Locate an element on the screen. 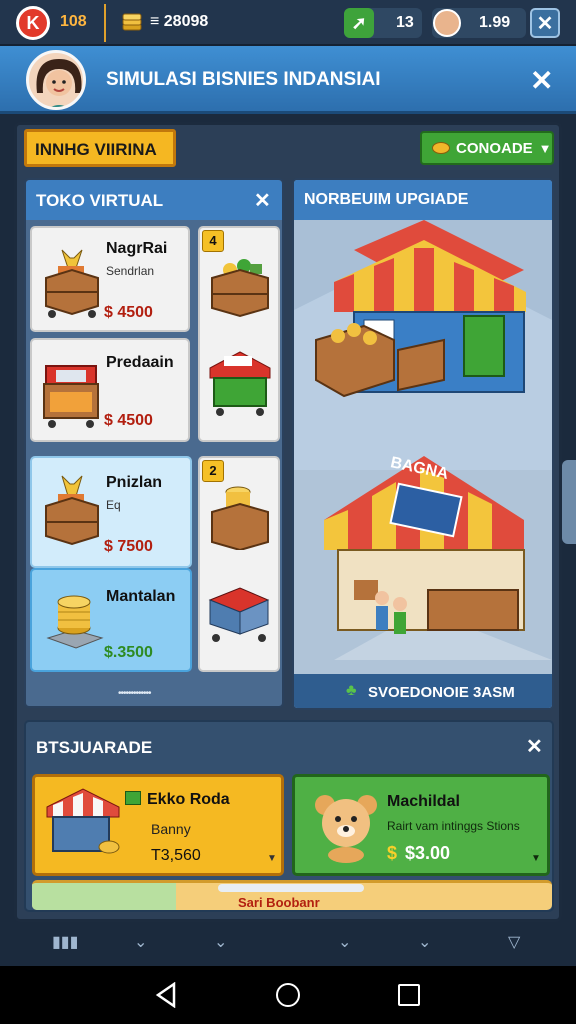 The image size is (576, 1024). coins-value: ≡ 28098 is located at coordinates (179, 21).